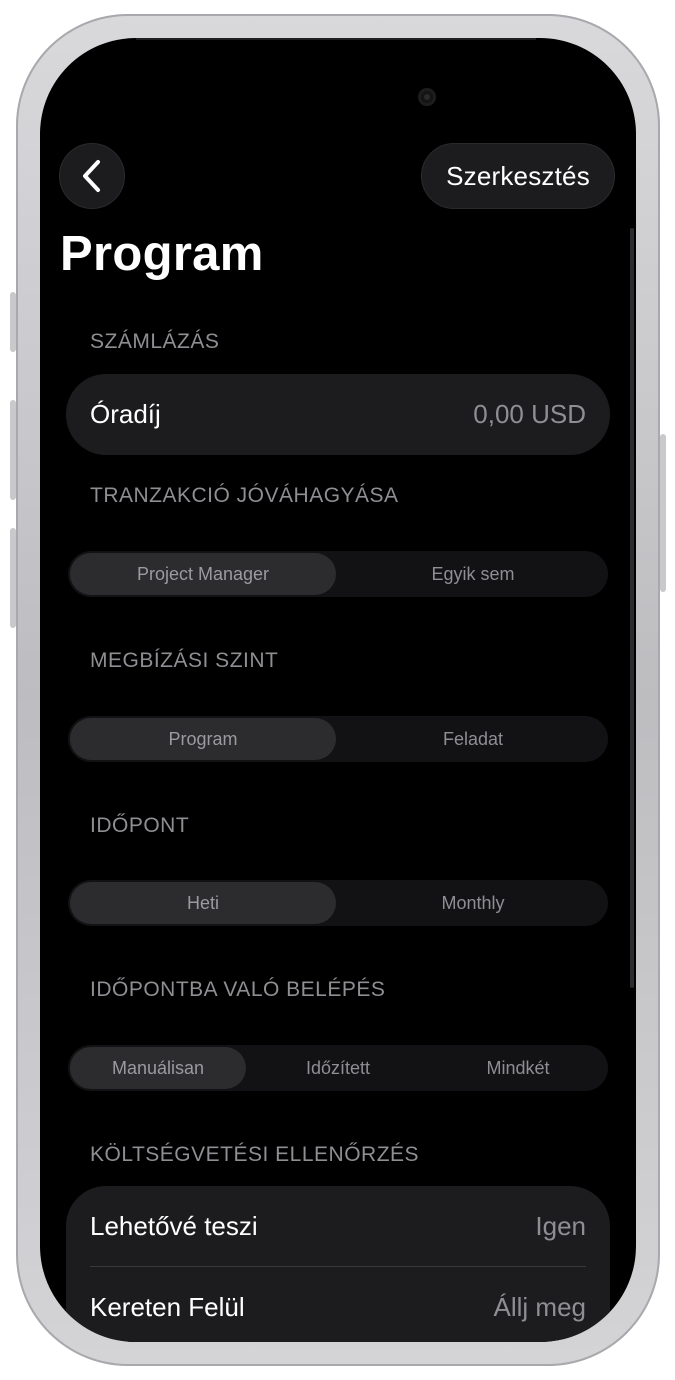 This screenshot has height=1380, width=675. I want to click on edit-button: Szerkesztés, so click(518, 176).